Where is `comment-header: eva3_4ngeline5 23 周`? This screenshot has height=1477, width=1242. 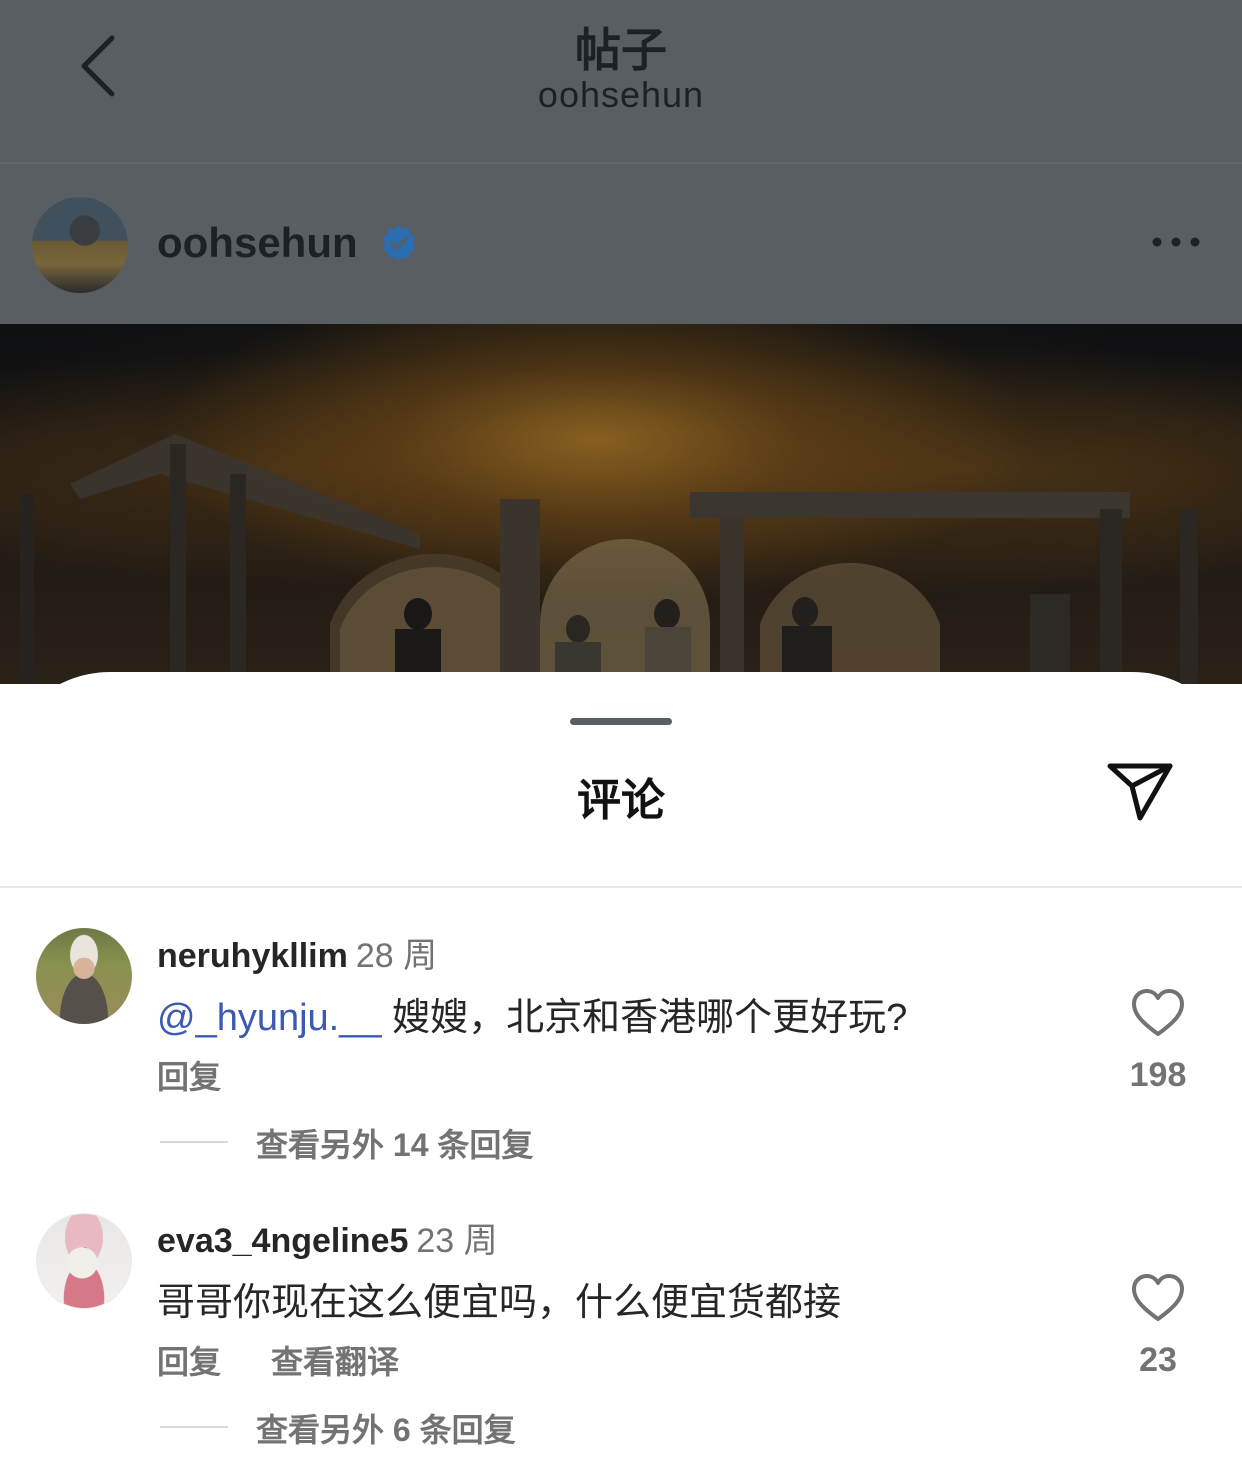
comment-header: eva3_4ngeline5 23 周 is located at coordinates (327, 1237).